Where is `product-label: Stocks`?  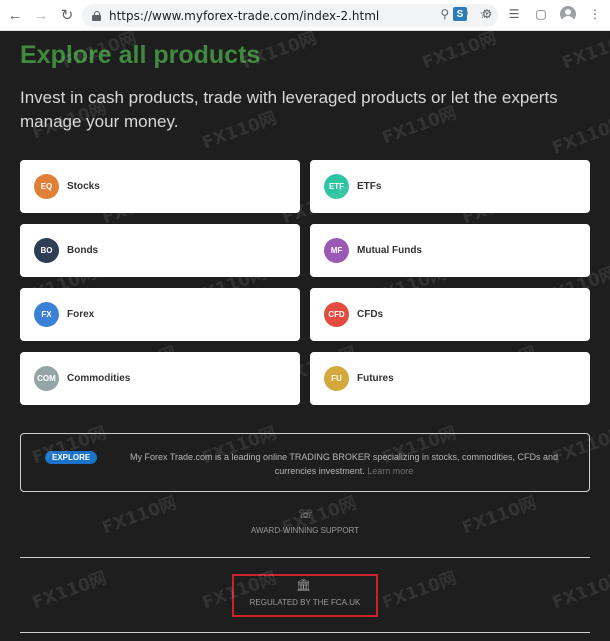 product-label: Stocks is located at coordinates (83, 186).